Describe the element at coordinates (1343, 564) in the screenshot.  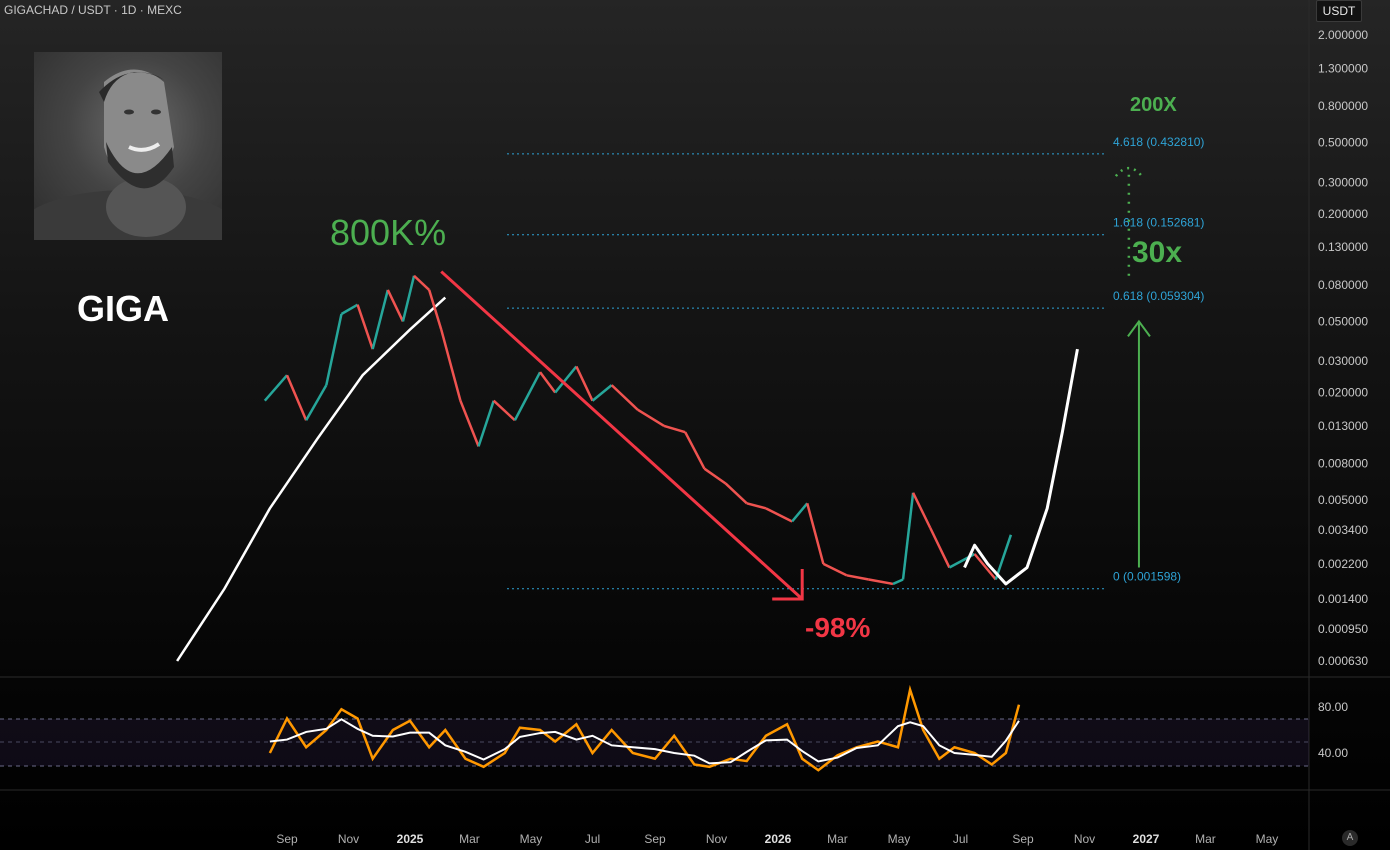
I see `price-tick-label: 0.002200` at that location.